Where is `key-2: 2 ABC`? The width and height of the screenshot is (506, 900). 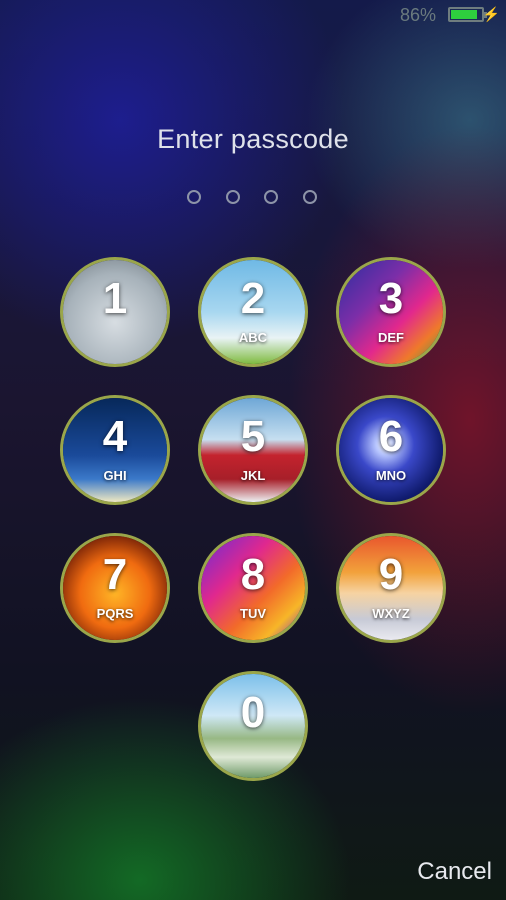
key-2: 2 ABC is located at coordinates (253, 312).